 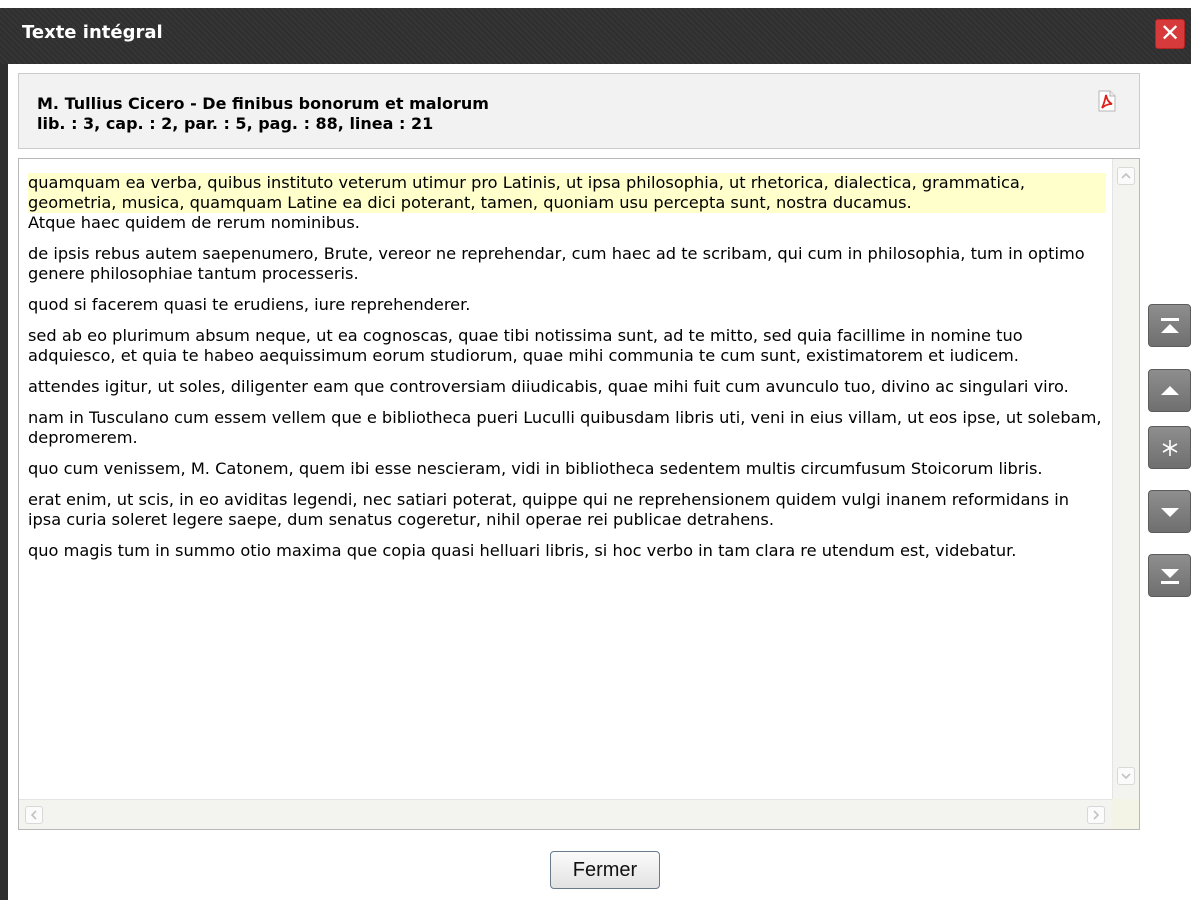 I want to click on chevron-left-icon, so click(x=33, y=815).